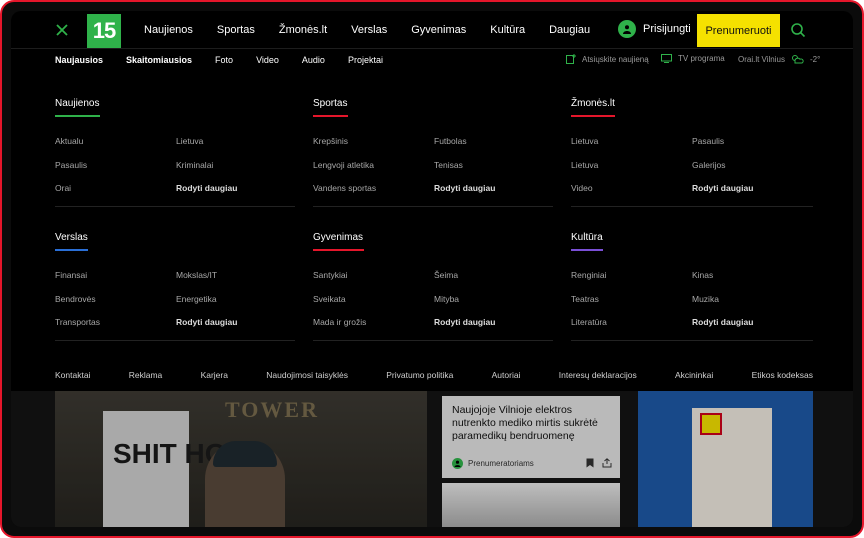 The height and width of the screenshot is (538, 864). I want to click on menu-link: Kinas, so click(702, 275).